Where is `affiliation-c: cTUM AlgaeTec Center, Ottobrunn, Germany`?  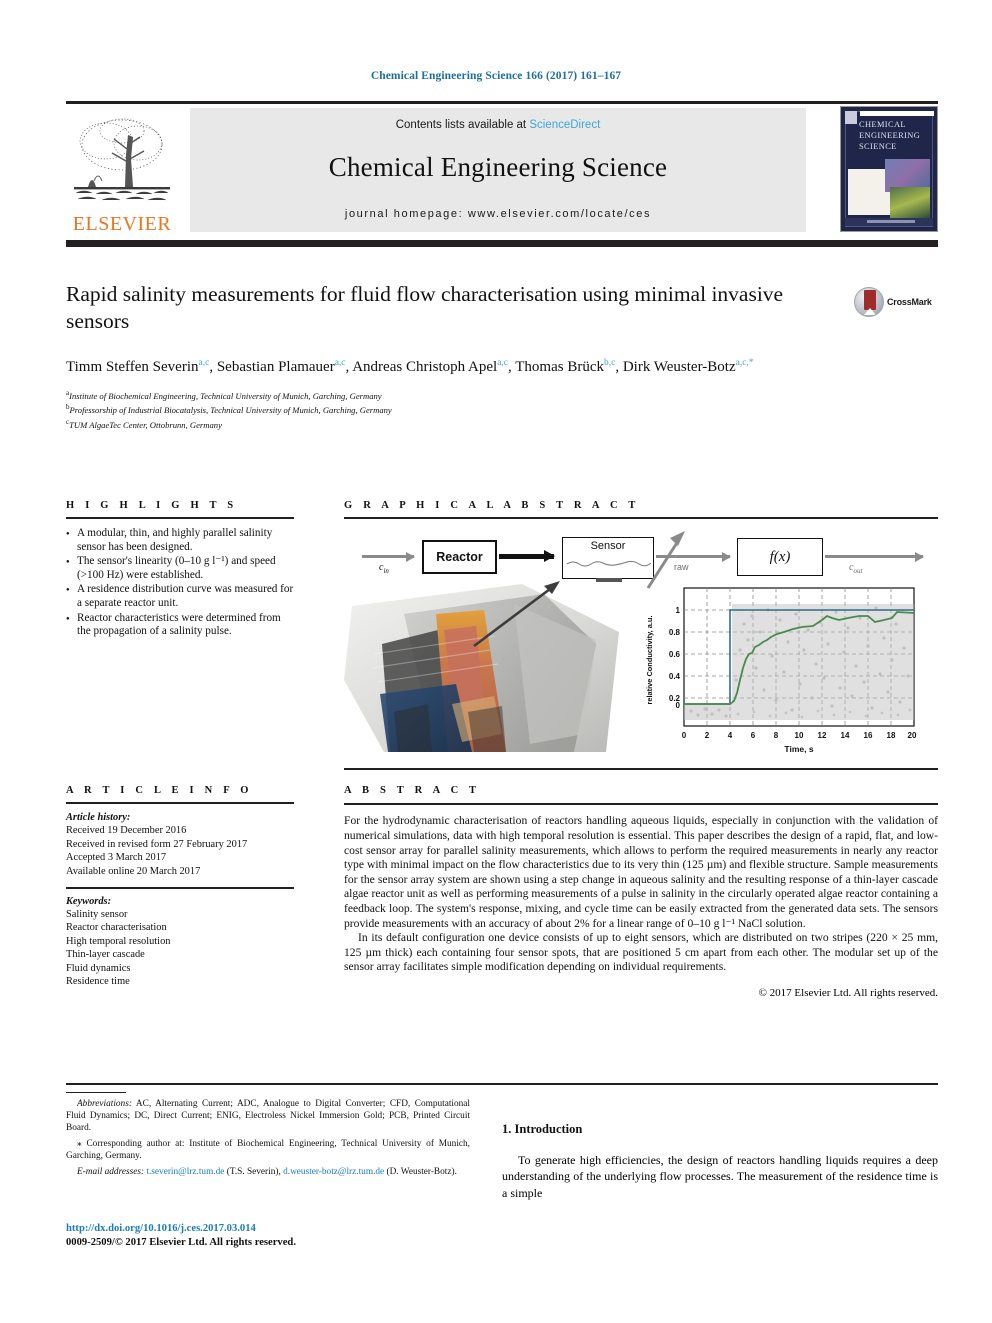
affiliation-c: cTUM AlgaeTec Center, Ottobrunn, Germany is located at coordinates (144, 423).